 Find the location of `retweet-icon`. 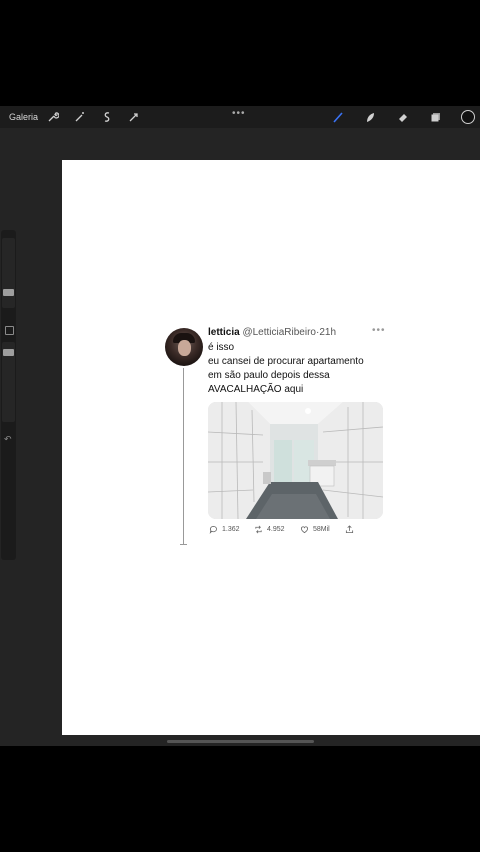

retweet-icon is located at coordinates (258, 529).